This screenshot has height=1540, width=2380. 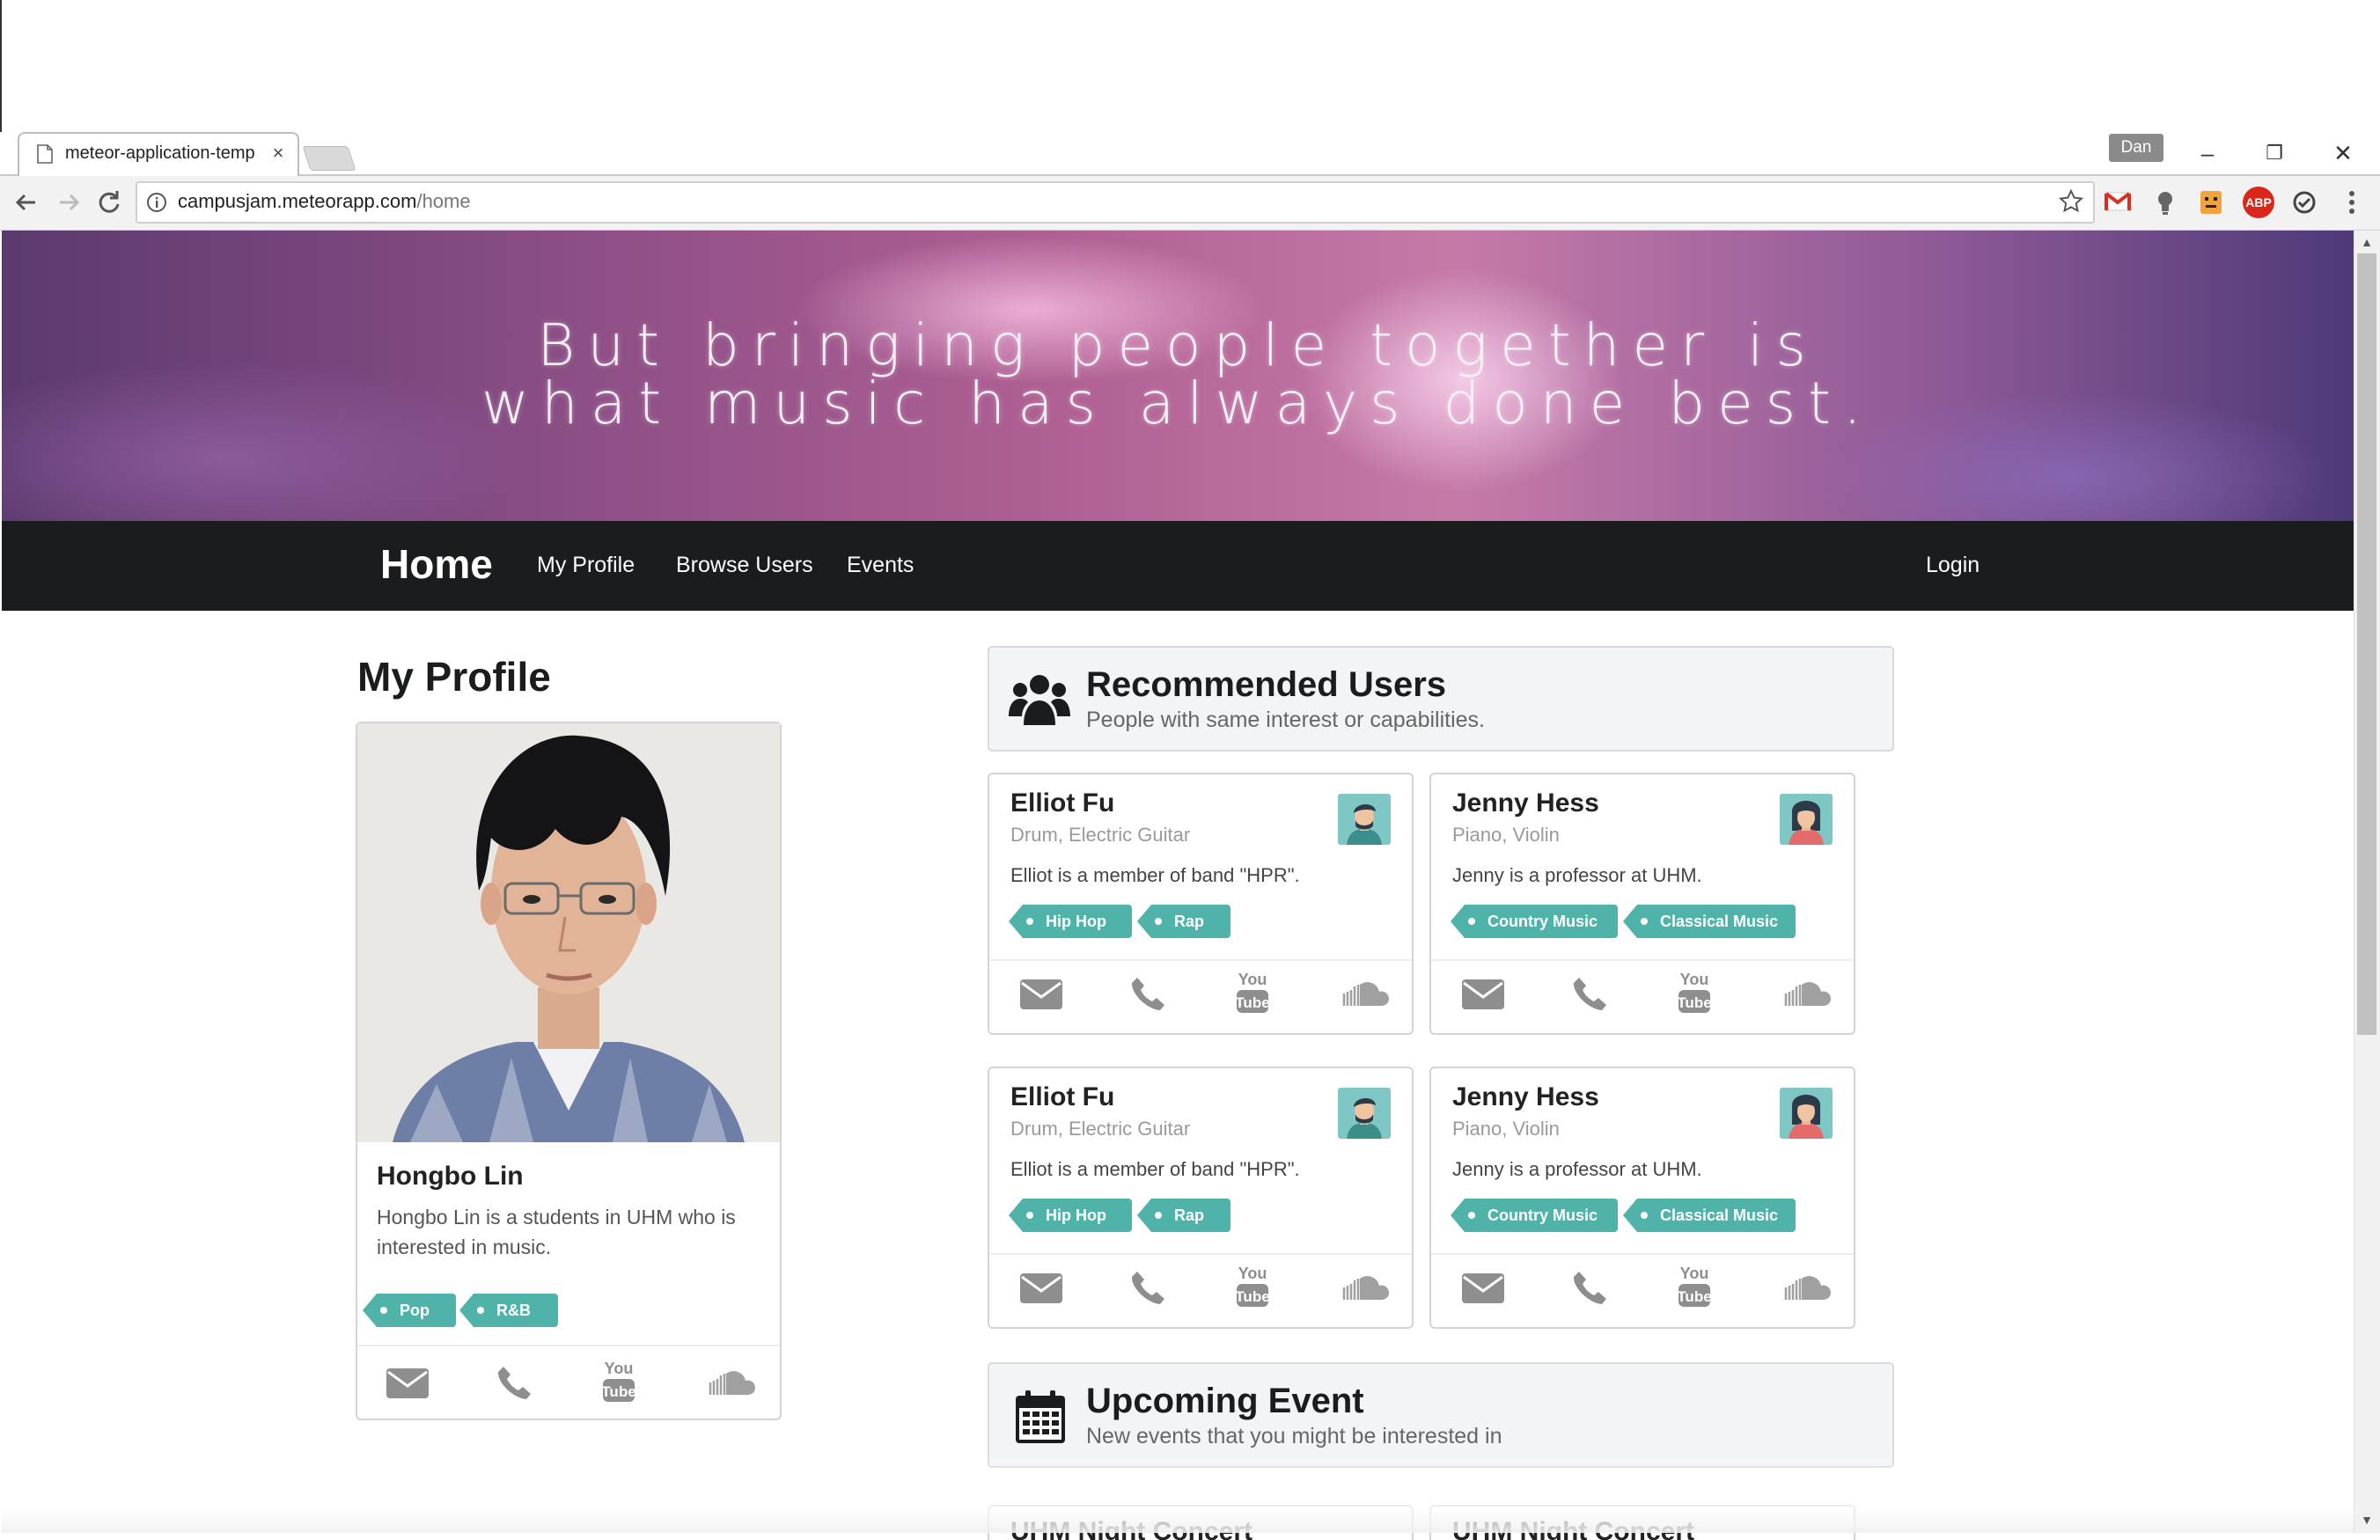 I want to click on user-description: Jenny is a professor at UHM., so click(x=1577, y=1169).